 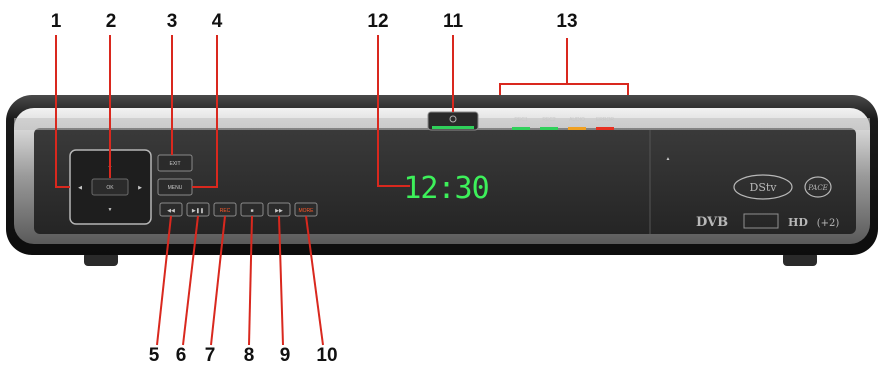 I want to click on pace-logo-text: PACE, so click(x=817, y=188).